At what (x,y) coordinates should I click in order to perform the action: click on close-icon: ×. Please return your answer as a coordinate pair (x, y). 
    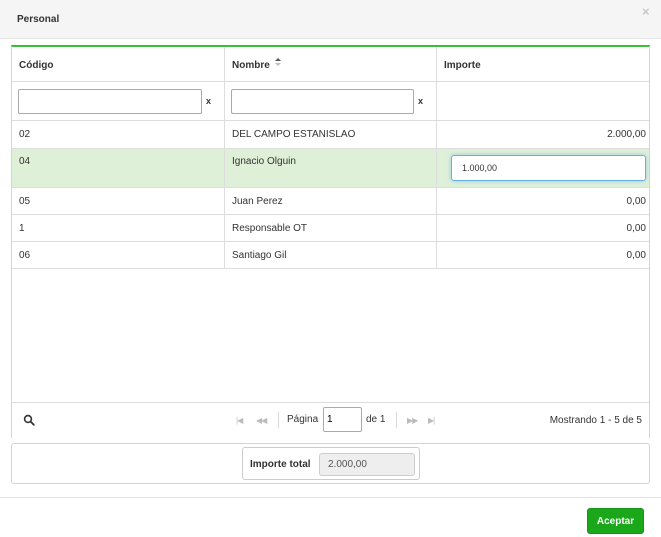
    Looking at the image, I should click on (646, 11).